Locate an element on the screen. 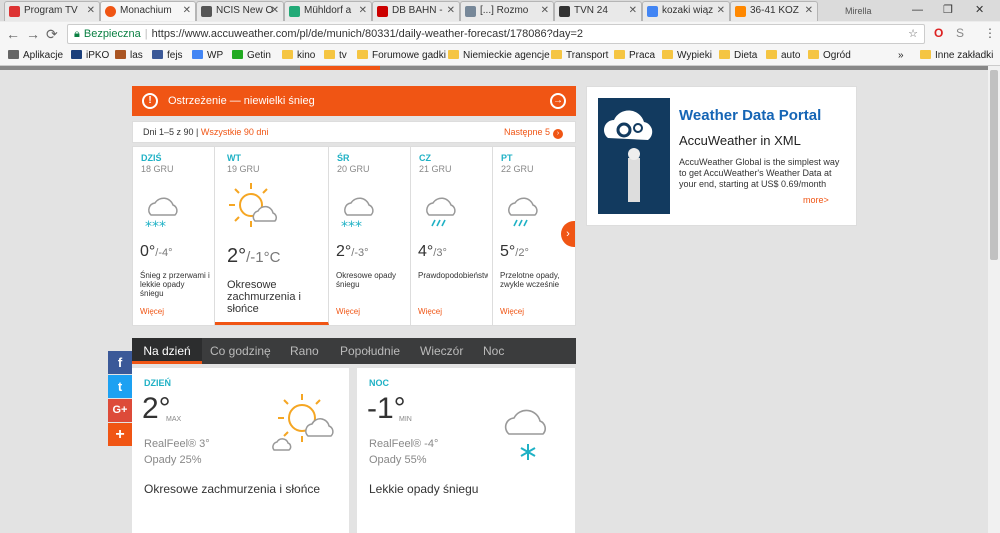  next-days-link: Następne 5 › is located at coordinates (533, 132).